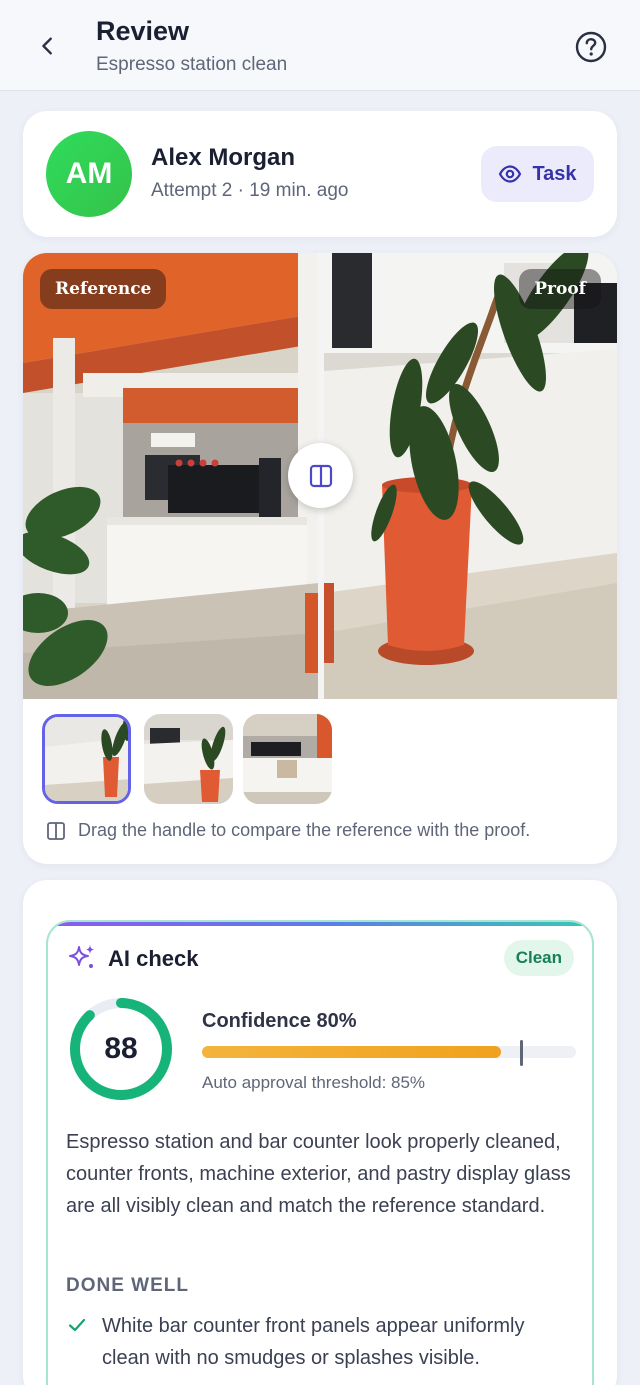  I want to click on app-header: Review Espresso station clean, so click(320, 45).